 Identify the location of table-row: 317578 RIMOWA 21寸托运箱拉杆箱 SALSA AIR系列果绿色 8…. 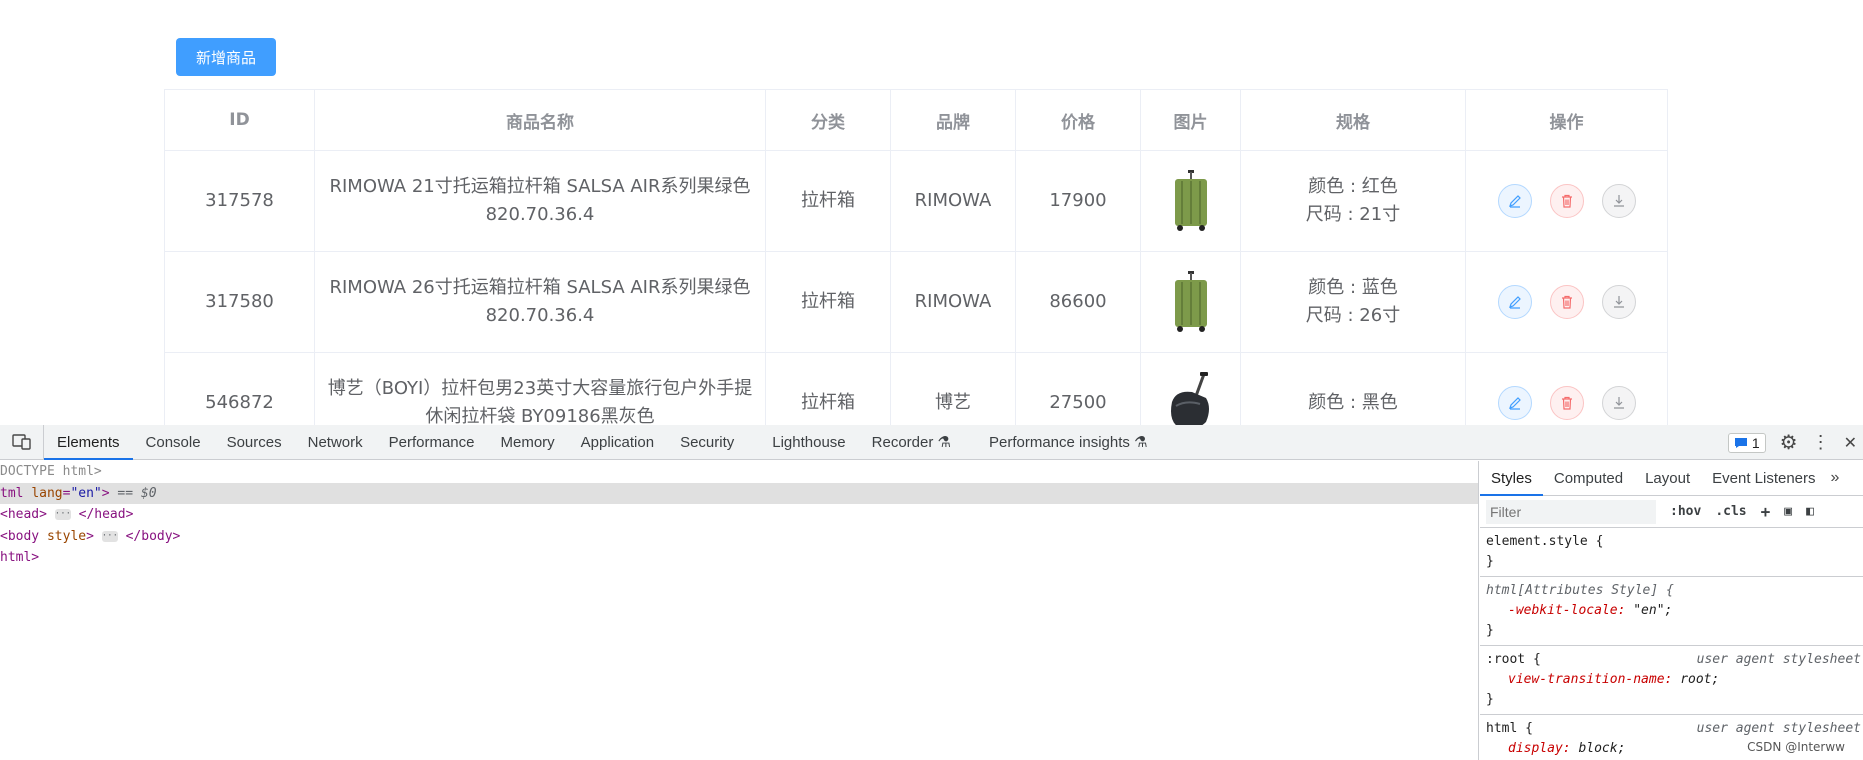
(916, 201).